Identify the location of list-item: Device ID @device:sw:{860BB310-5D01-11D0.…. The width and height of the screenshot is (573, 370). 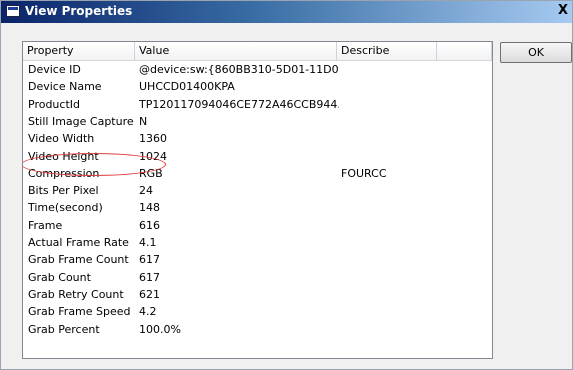
(257, 69).